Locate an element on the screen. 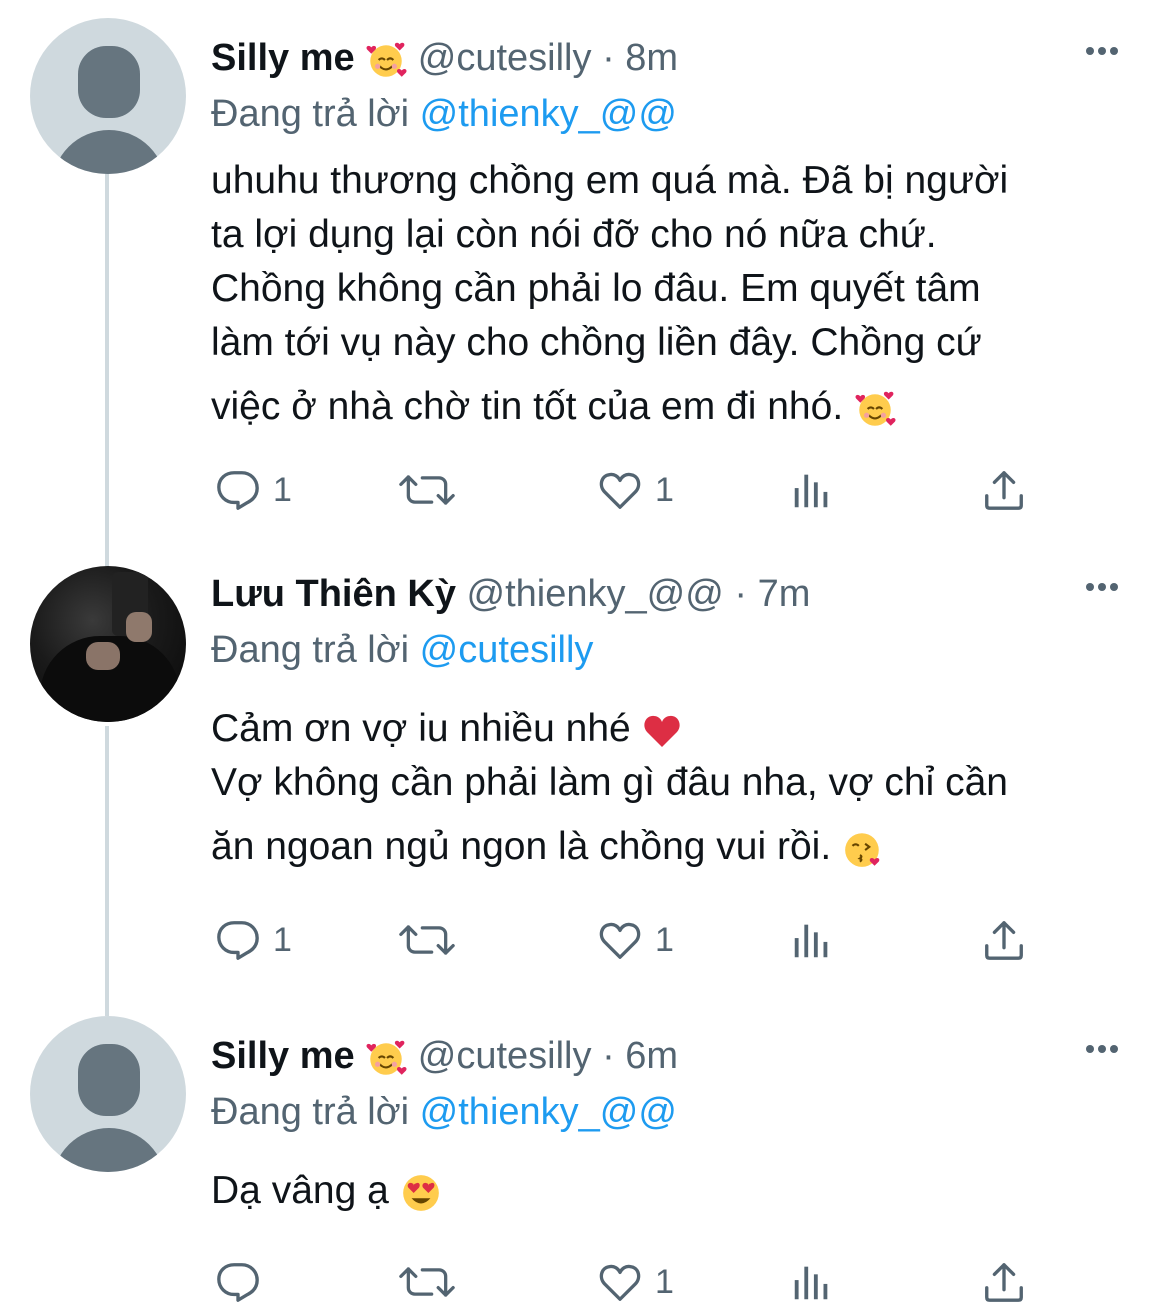 This screenshot has height=1314, width=1170. tweet-header: Silly me @cutesilly · 6m is located at coordinates (650, 1056).